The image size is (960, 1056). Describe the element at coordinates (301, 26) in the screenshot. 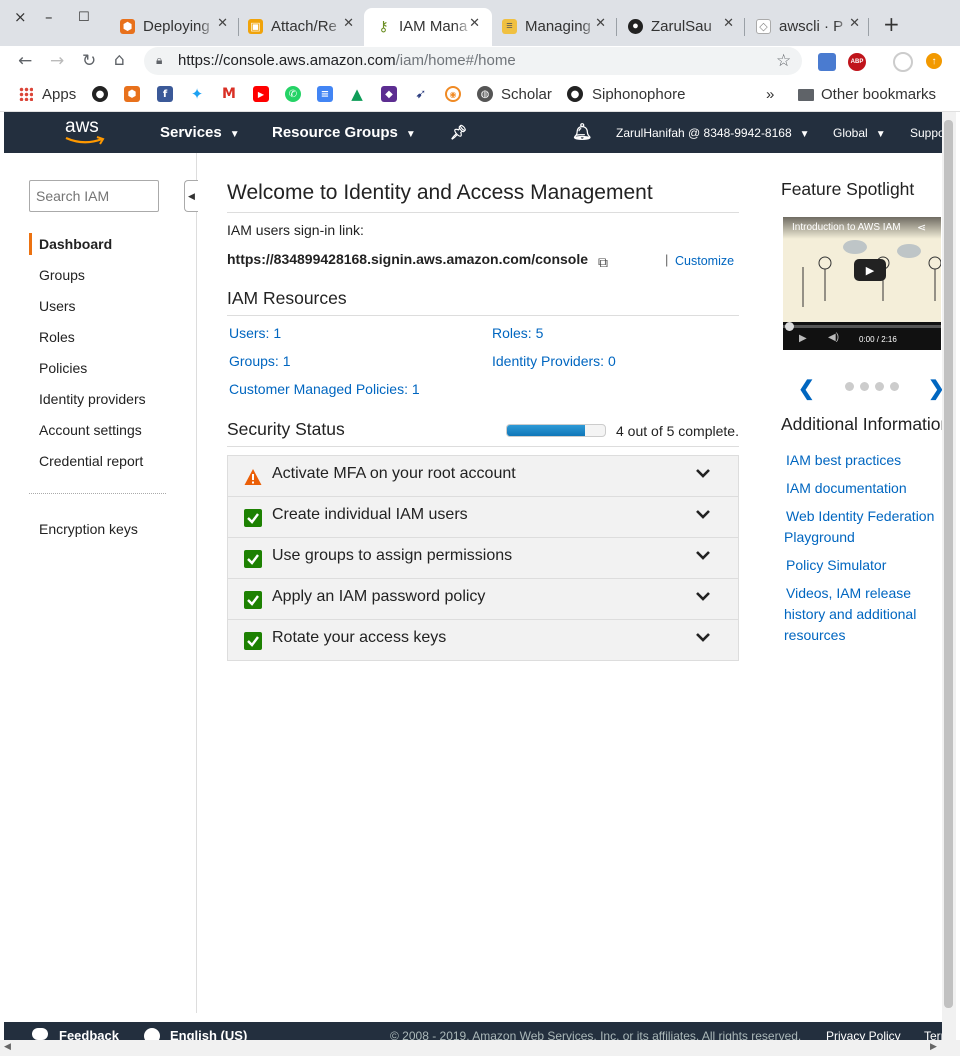

I see `tab-attach: ▣ Attach/Re ✕` at that location.